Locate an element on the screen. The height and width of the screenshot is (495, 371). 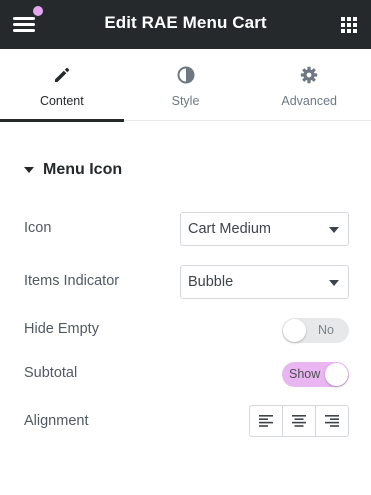
items-indicator-select: Bubble is located at coordinates (264, 282).